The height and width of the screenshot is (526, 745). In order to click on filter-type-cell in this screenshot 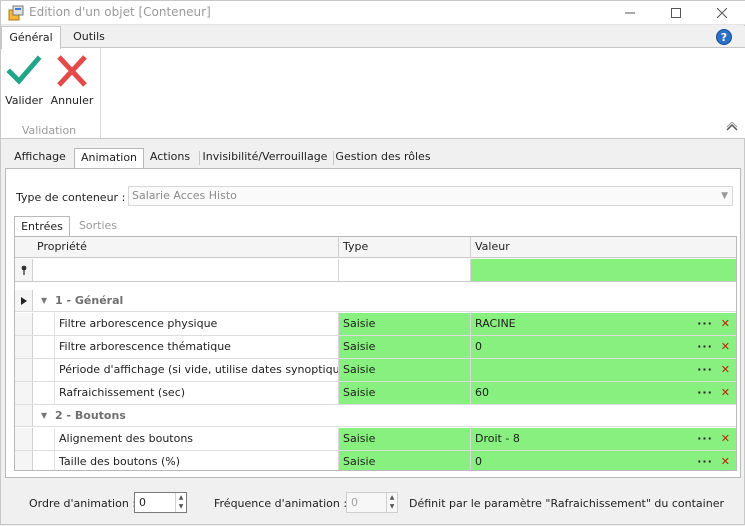, I will do `click(404, 270)`.